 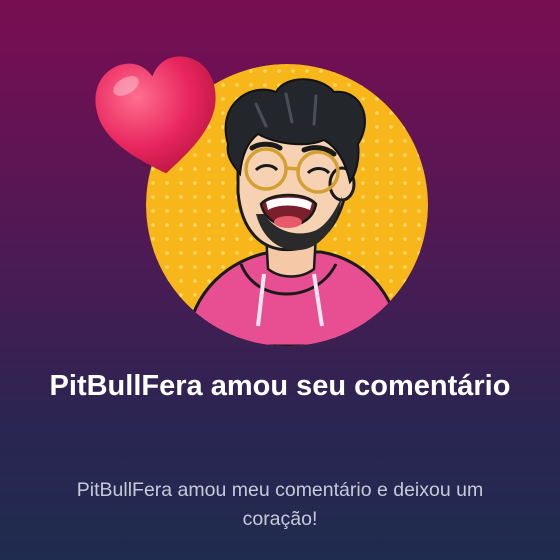 What do you see at coordinates (280, 386) in the screenshot?
I see `notification-title: PitBullFera amou seu comentário` at bounding box center [280, 386].